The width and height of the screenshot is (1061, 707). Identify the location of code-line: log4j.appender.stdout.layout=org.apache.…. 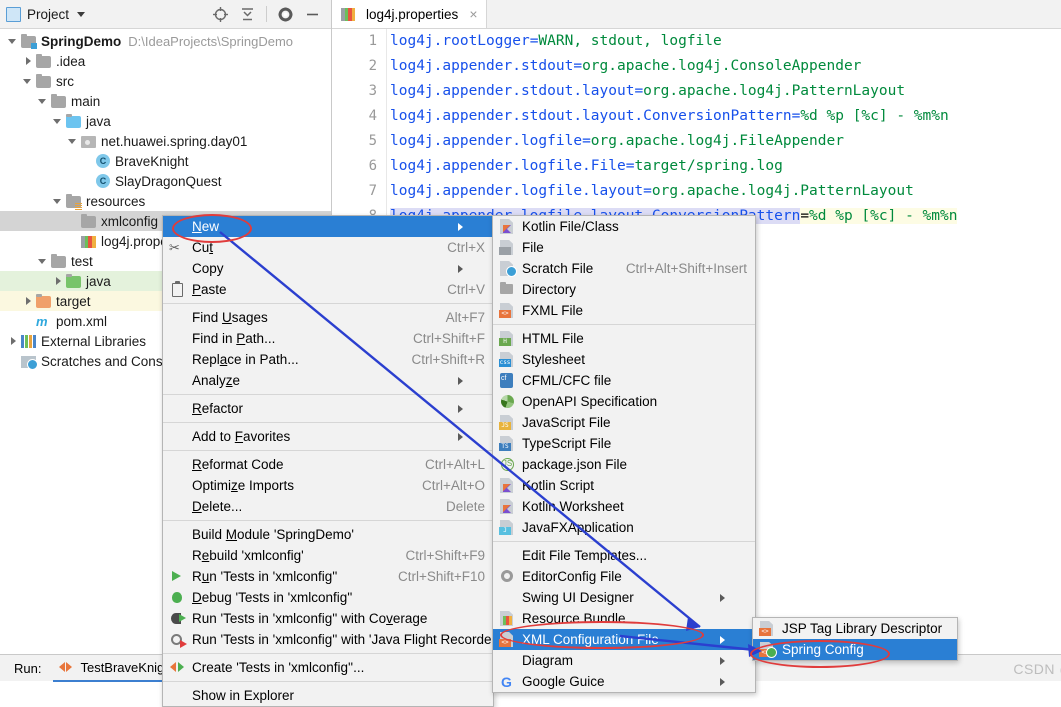
(725, 91).